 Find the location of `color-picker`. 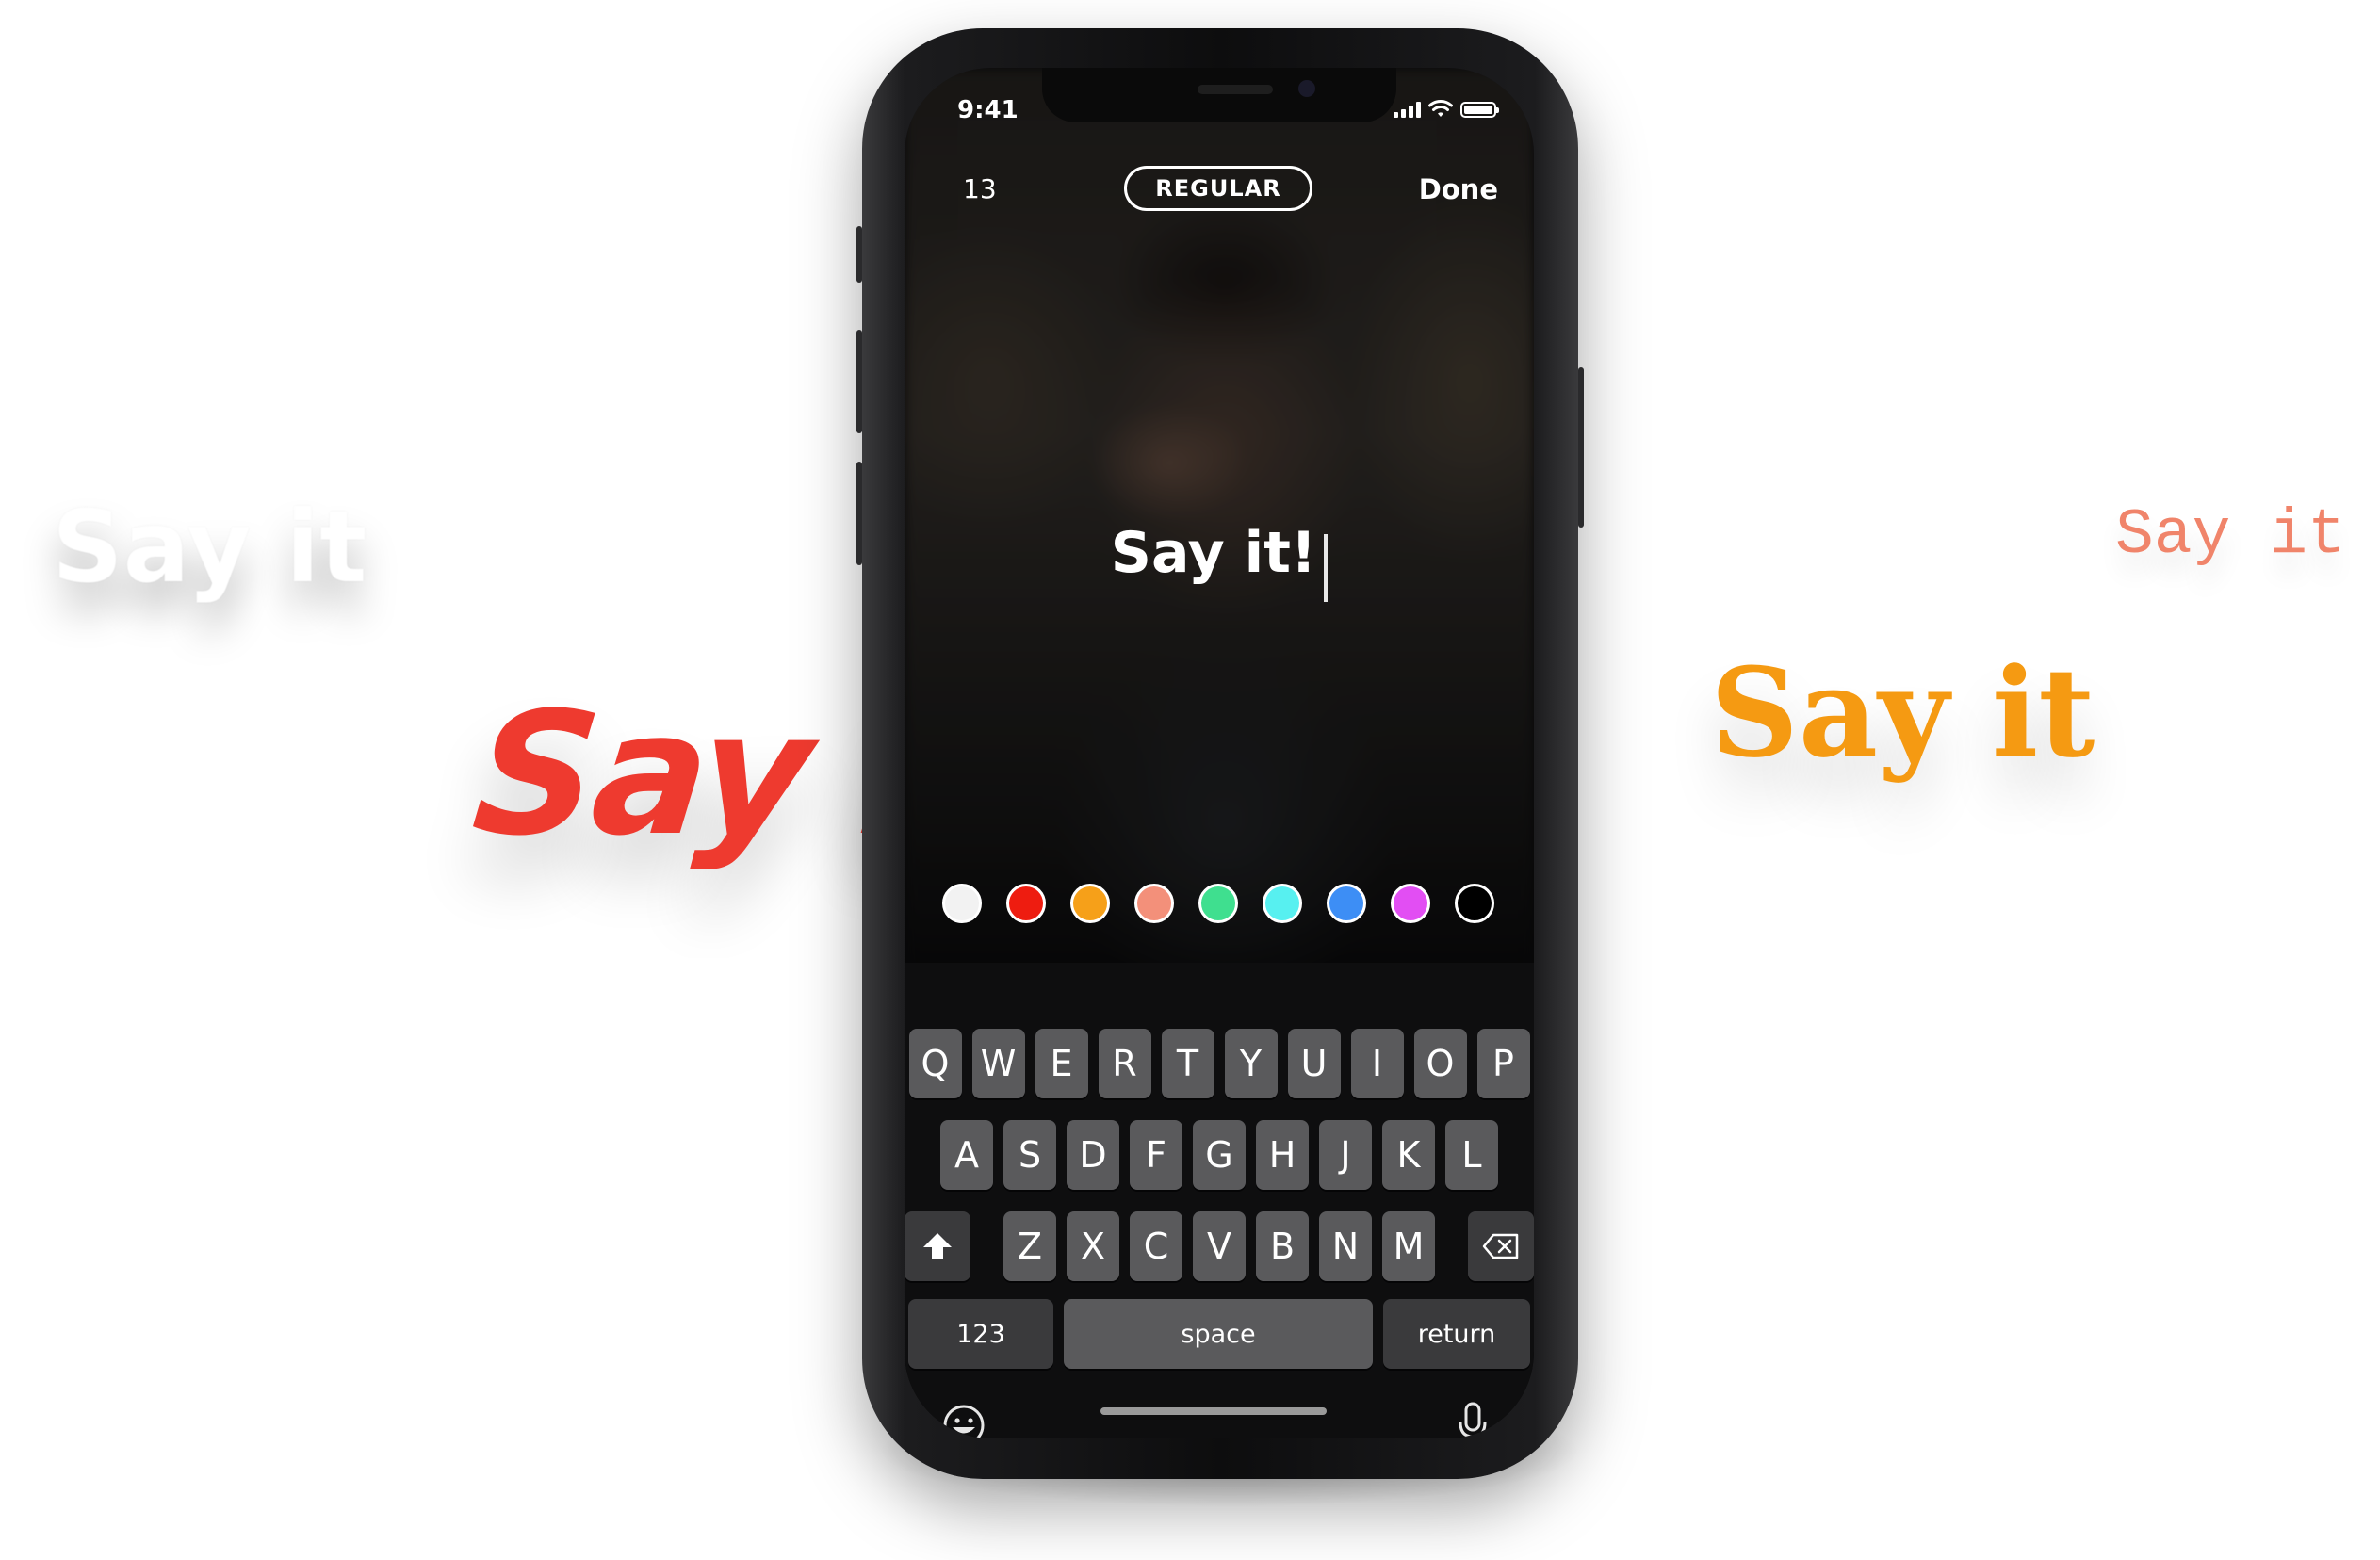

color-picker is located at coordinates (1218, 903).